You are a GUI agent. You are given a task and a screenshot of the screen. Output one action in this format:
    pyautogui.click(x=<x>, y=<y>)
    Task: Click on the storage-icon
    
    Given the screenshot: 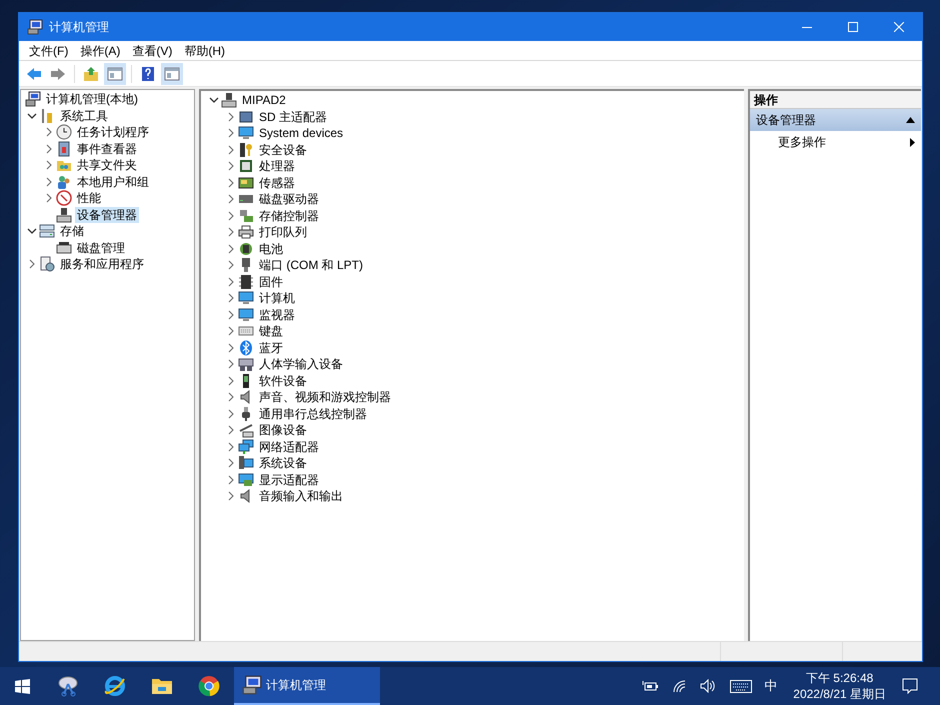 What is the action you would take?
    pyautogui.click(x=47, y=231)
    